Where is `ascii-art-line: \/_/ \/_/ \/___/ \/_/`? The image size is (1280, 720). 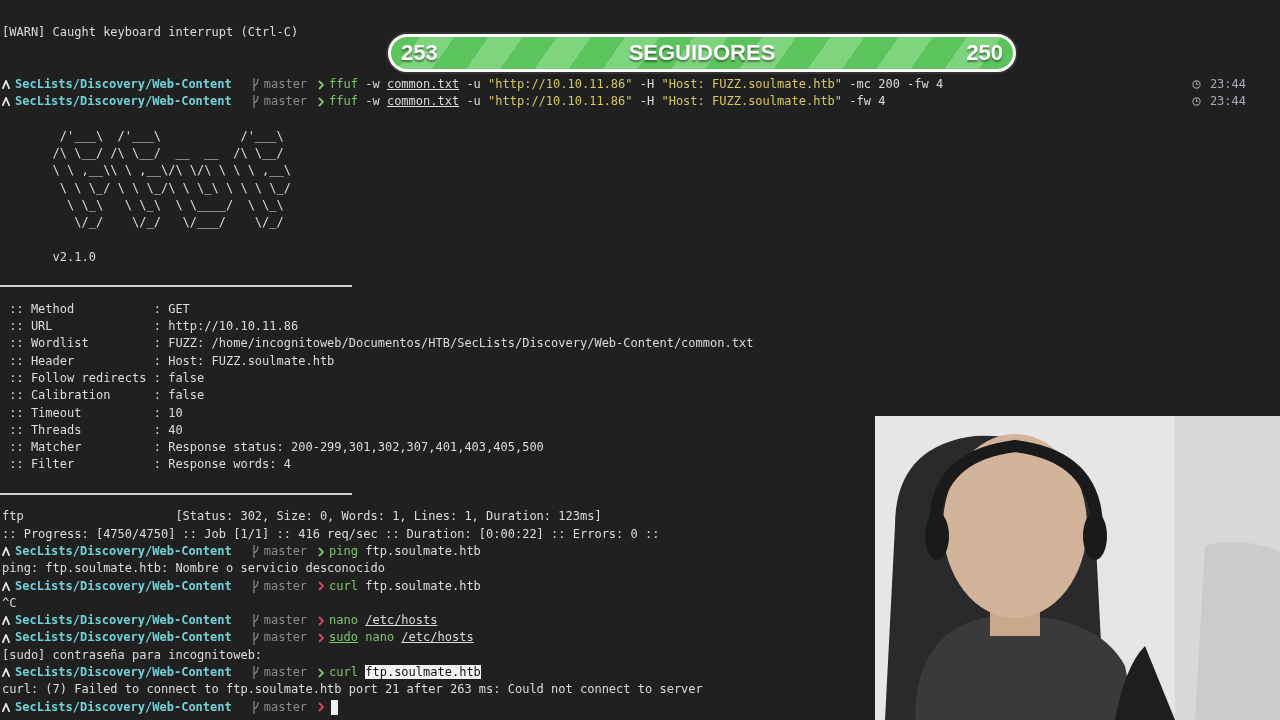 ascii-art-line: \/_/ \/_/ \/___/ \/_/ is located at coordinates (178, 222).